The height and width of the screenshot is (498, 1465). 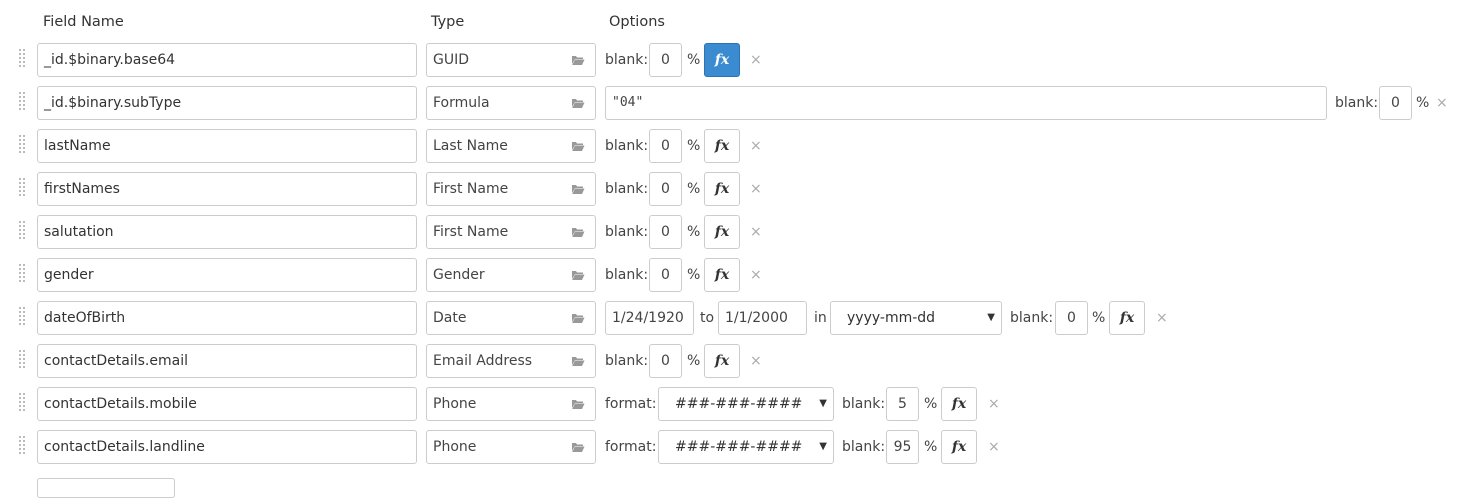 I want to click on field-row: _id.$binary.base64 GUID blank: 0 % fx ×, so click(x=732, y=60).